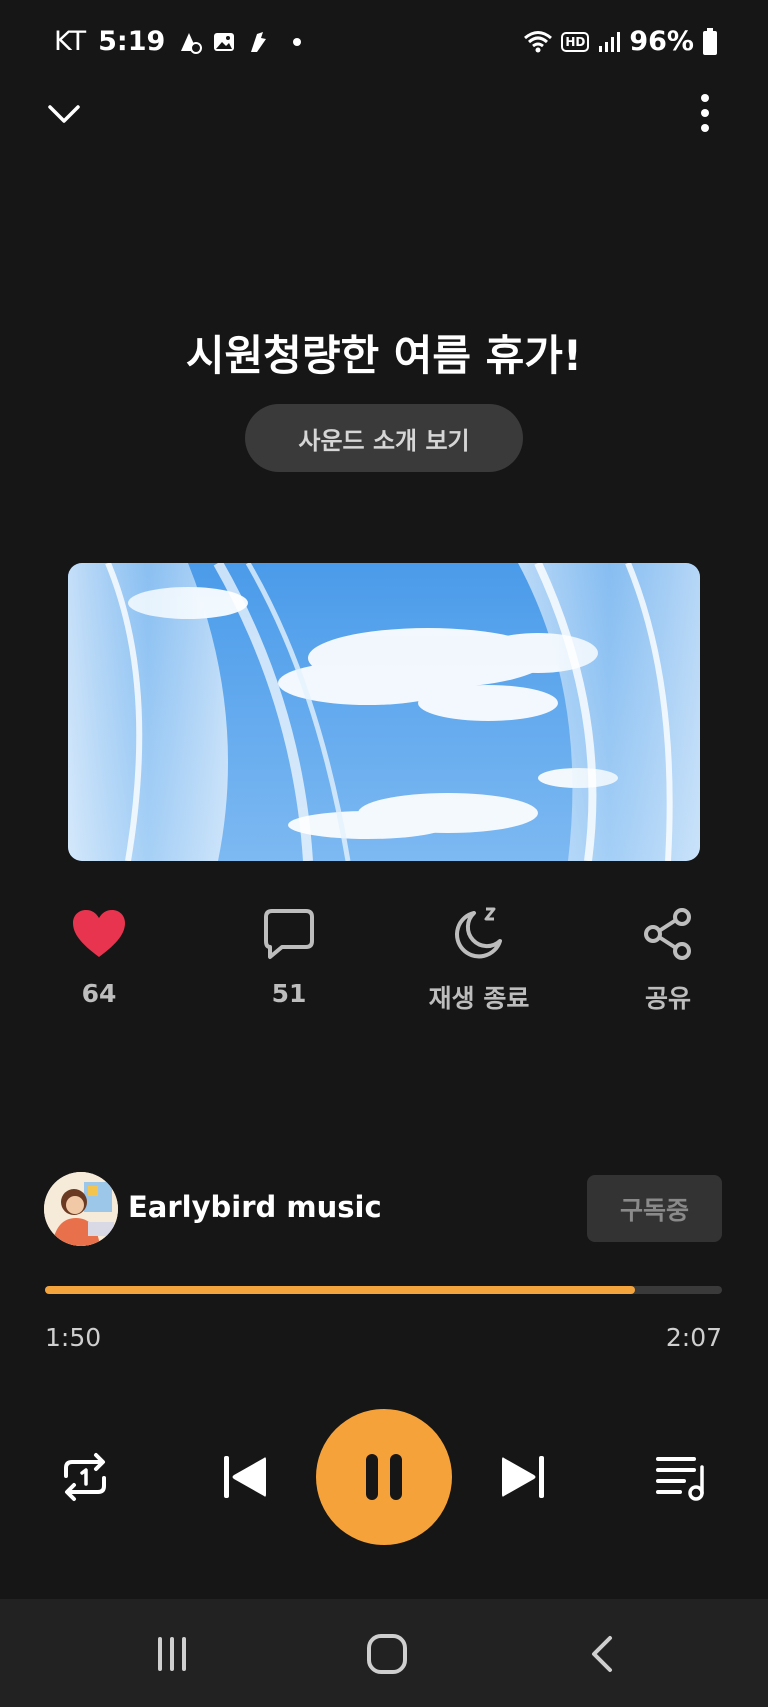 The height and width of the screenshot is (1707, 768). Describe the element at coordinates (654, 1208) in the screenshot. I see `subscribe-button: 구독중` at that location.